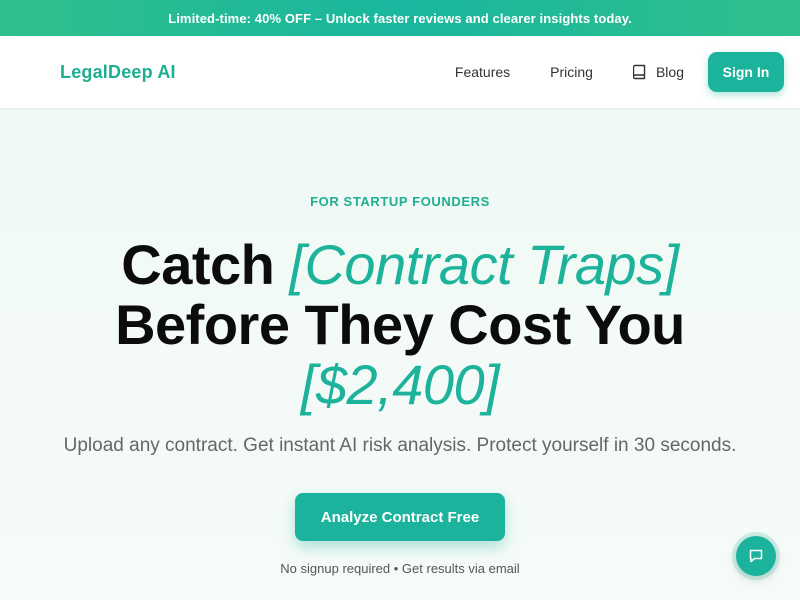 This screenshot has height=600, width=800. Describe the element at coordinates (619, 72) in the screenshot. I see `nav-links: Features Pricing Blog Sign In` at that location.